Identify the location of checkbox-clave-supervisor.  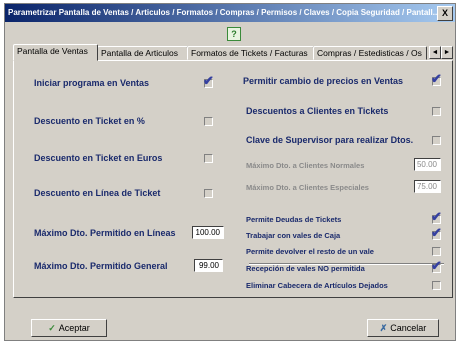
(436, 140).